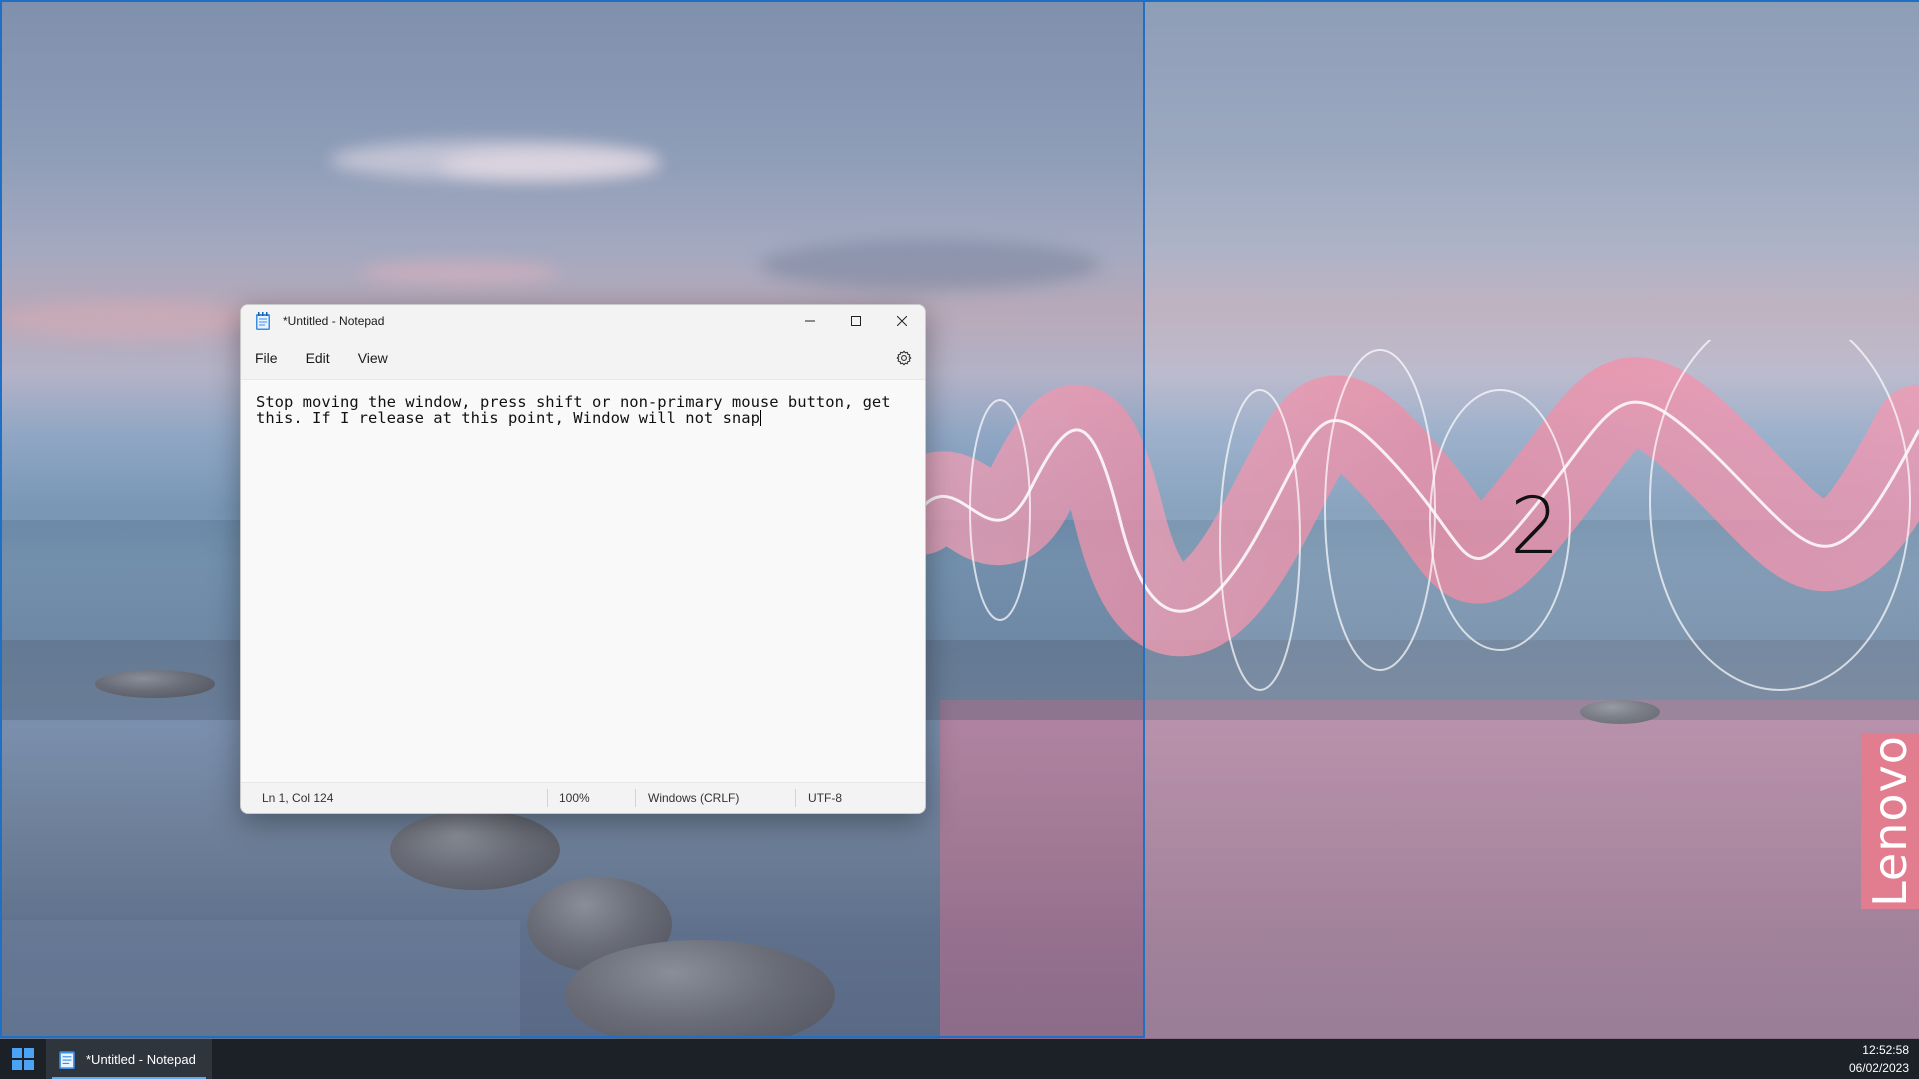 This screenshot has width=1919, height=1079. I want to click on status-encoding: UTF-8, so click(855, 798).